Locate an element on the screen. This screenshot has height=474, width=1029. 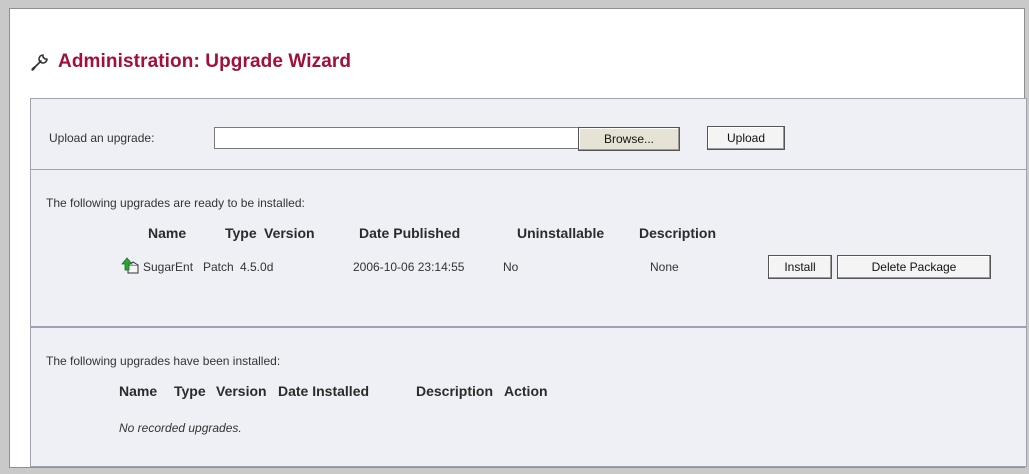
delete-package-button: Delete Package is located at coordinates (914, 267).